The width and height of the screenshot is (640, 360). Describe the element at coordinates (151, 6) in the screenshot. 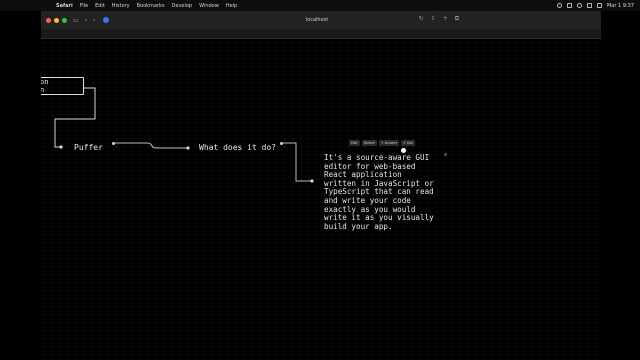

I see `menu-bookmarks: Bookmarks` at that location.